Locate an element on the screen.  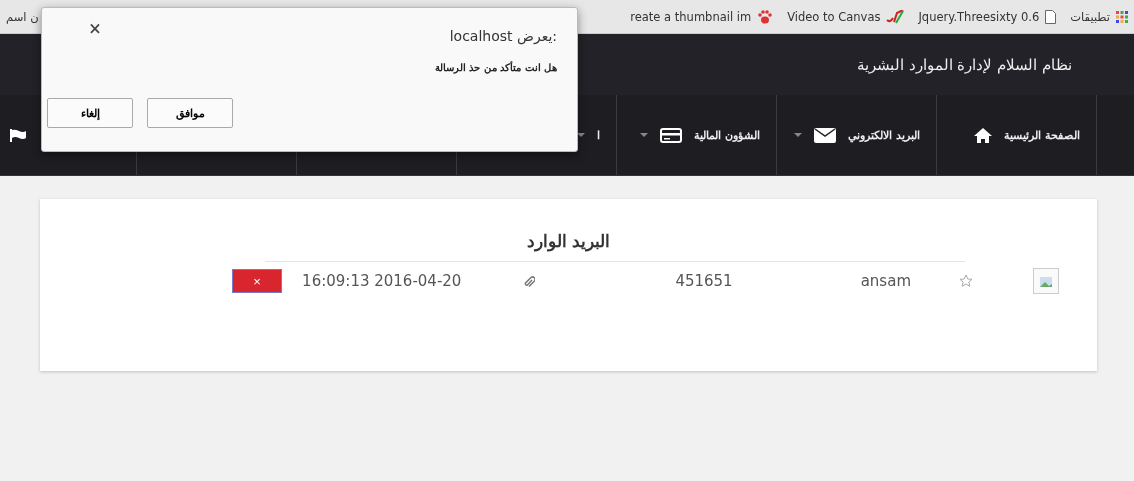
dialog-message: هل انت متأكد من حذ الرسالة is located at coordinates (495, 67).